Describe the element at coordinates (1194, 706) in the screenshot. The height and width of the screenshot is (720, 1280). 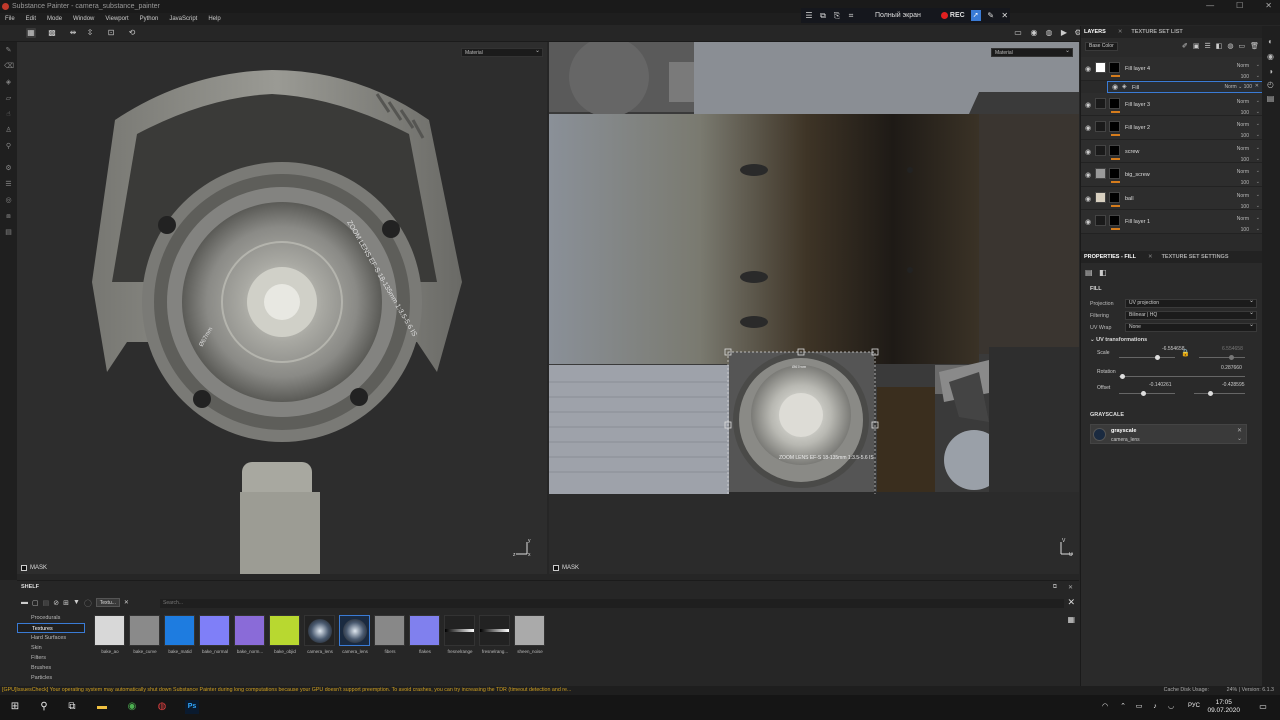
I see `language-indicator: РУС` at that location.